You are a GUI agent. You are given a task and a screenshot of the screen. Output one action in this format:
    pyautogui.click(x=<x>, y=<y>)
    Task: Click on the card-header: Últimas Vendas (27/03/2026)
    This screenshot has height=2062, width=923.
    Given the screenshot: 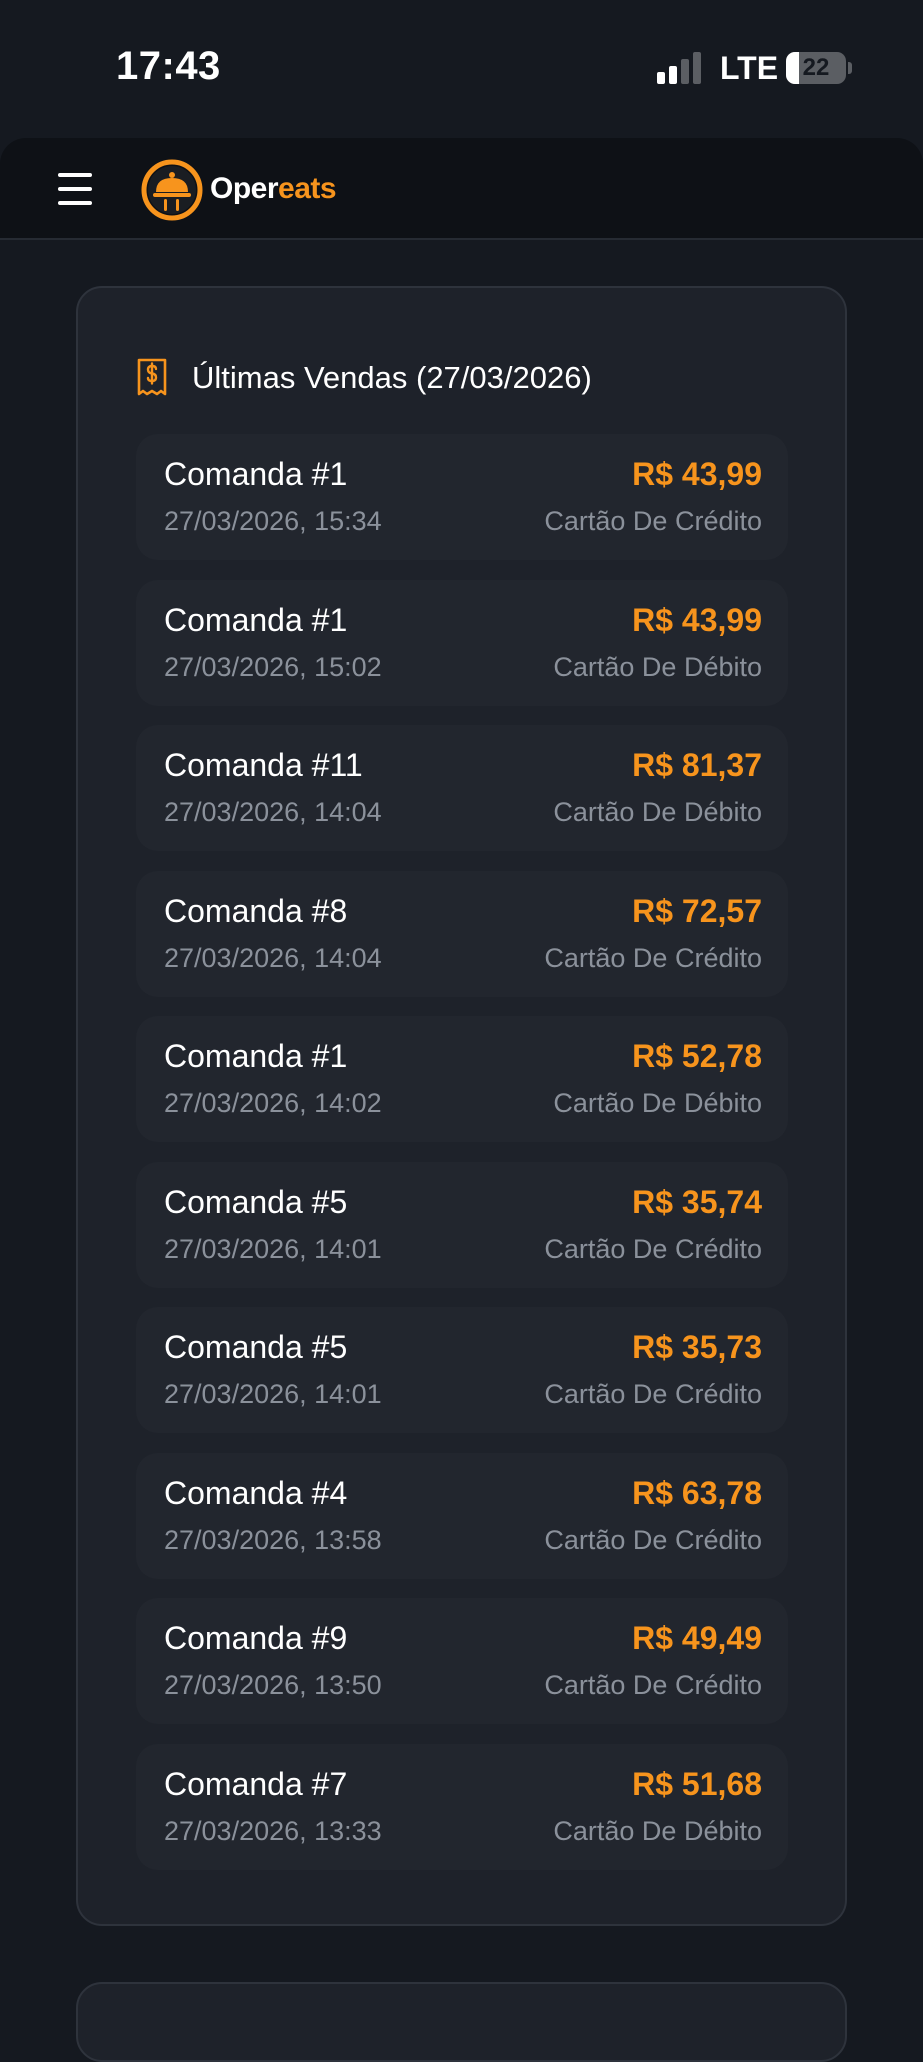 What is the action you would take?
    pyautogui.click(x=461, y=383)
    